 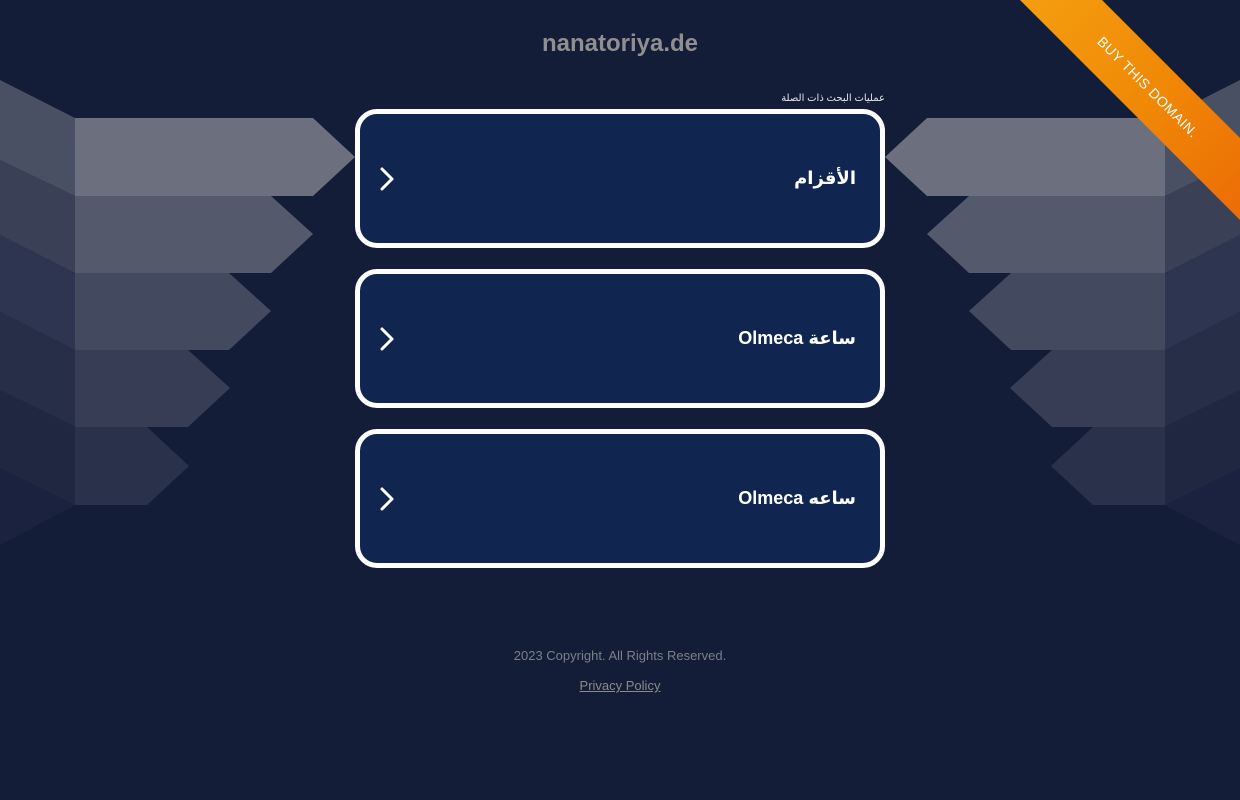 I want to click on related-link-label: الأقزام, so click(x=825, y=178).